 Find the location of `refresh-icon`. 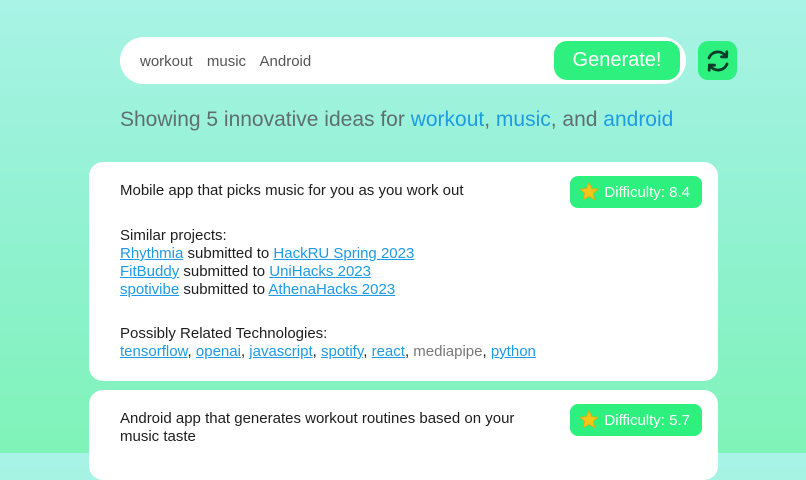

refresh-icon is located at coordinates (717, 60).